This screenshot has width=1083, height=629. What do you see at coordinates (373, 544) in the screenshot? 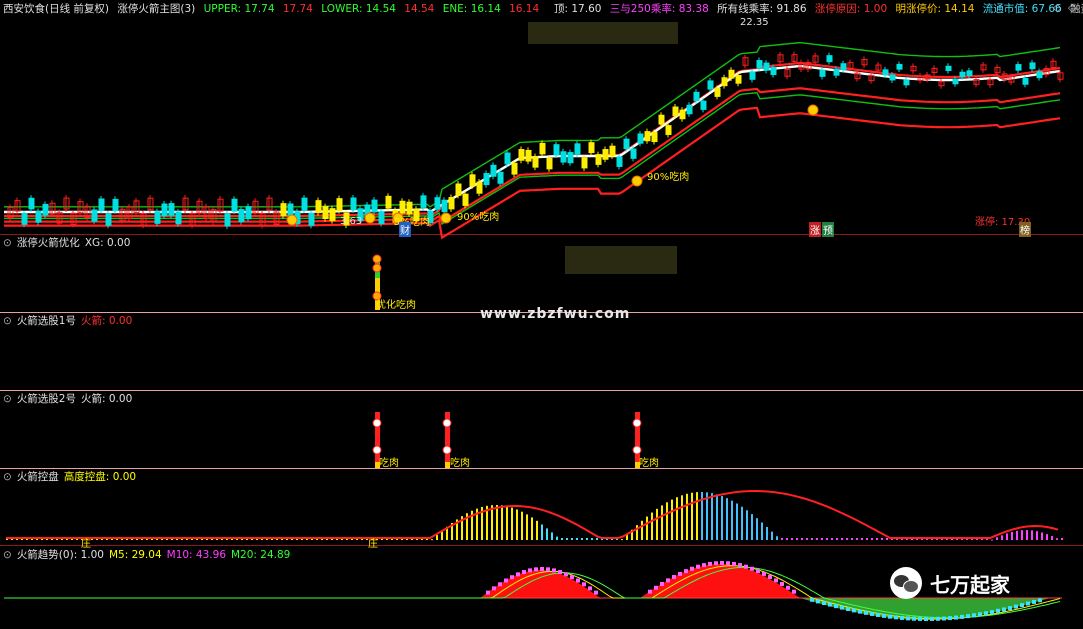
I see `zhuang-tag-2: 庄` at bounding box center [373, 544].